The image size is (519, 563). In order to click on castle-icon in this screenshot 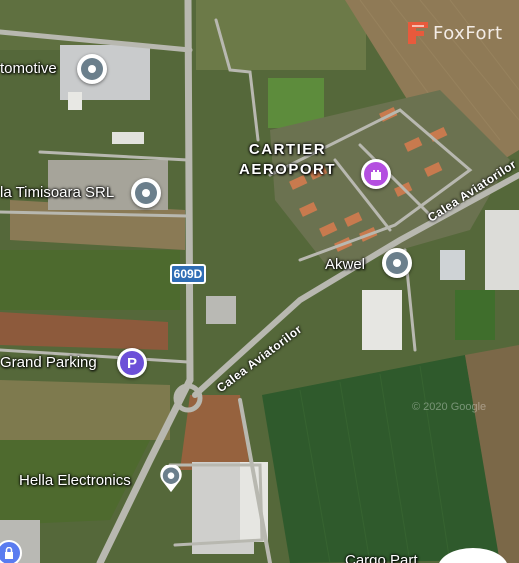, I will do `click(376, 174)`.